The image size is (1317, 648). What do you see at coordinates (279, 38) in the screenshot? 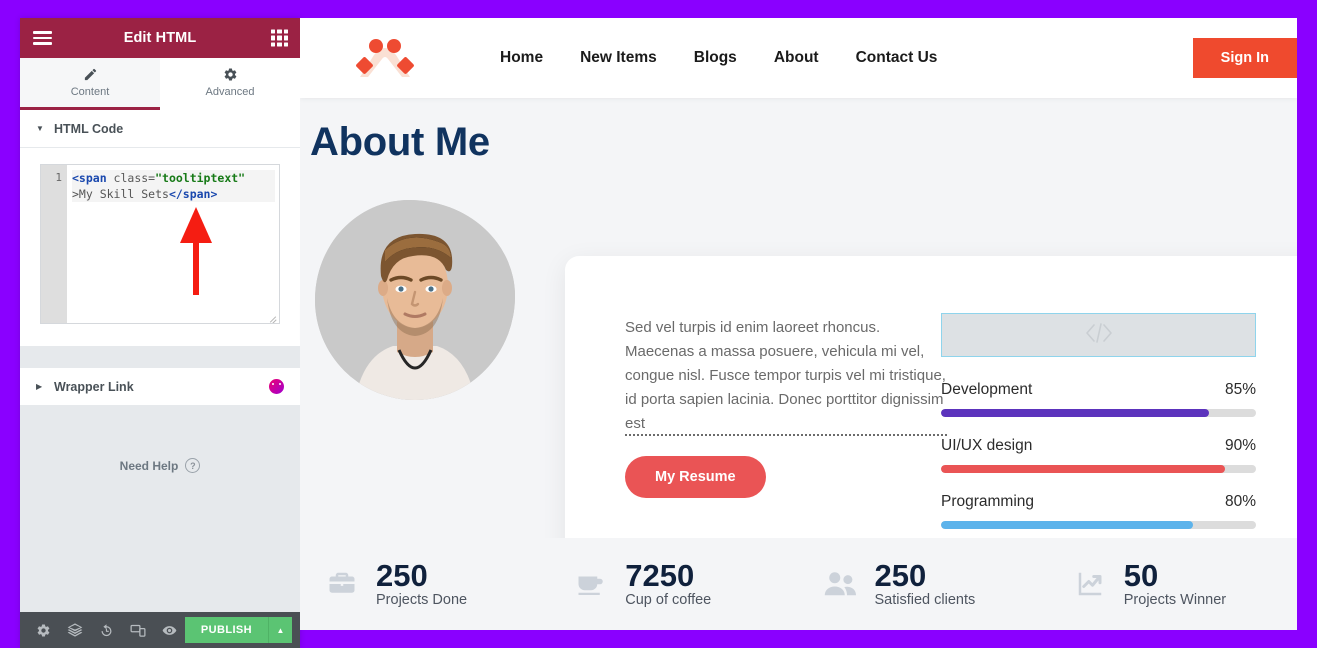
I see `apps-grid-icon` at bounding box center [279, 38].